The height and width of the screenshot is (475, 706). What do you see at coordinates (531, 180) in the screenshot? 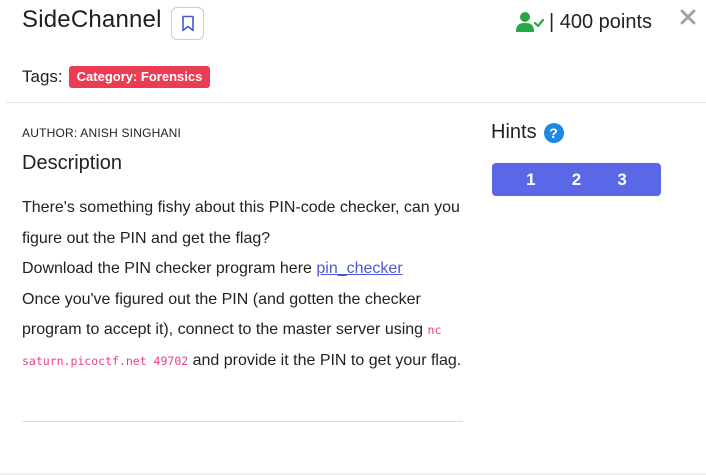
I see `hint-1-button: 1` at bounding box center [531, 180].